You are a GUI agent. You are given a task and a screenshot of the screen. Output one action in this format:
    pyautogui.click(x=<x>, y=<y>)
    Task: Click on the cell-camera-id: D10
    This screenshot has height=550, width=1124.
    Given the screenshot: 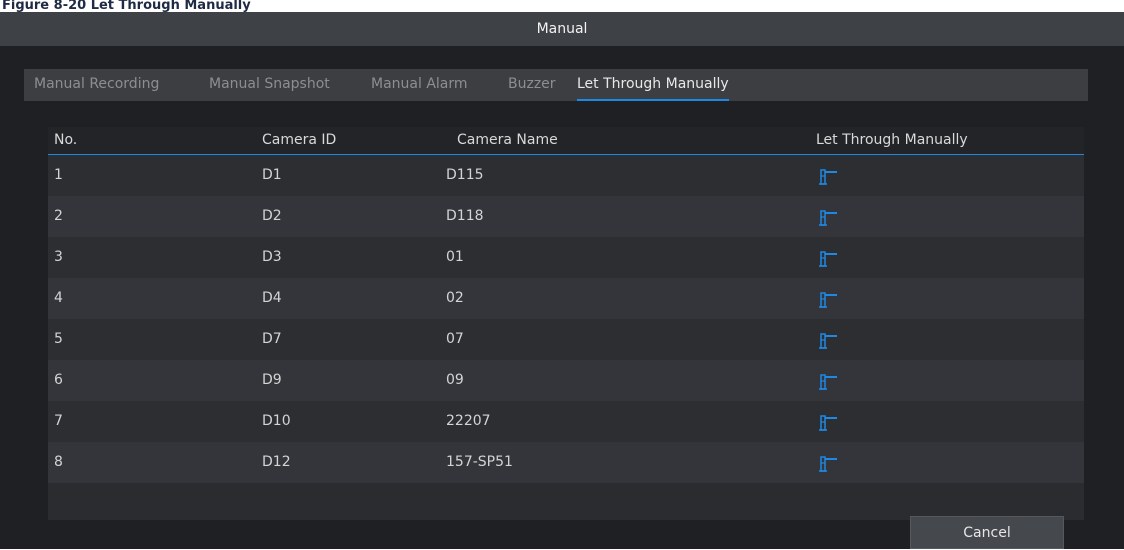 What is the action you would take?
    pyautogui.click(x=276, y=421)
    